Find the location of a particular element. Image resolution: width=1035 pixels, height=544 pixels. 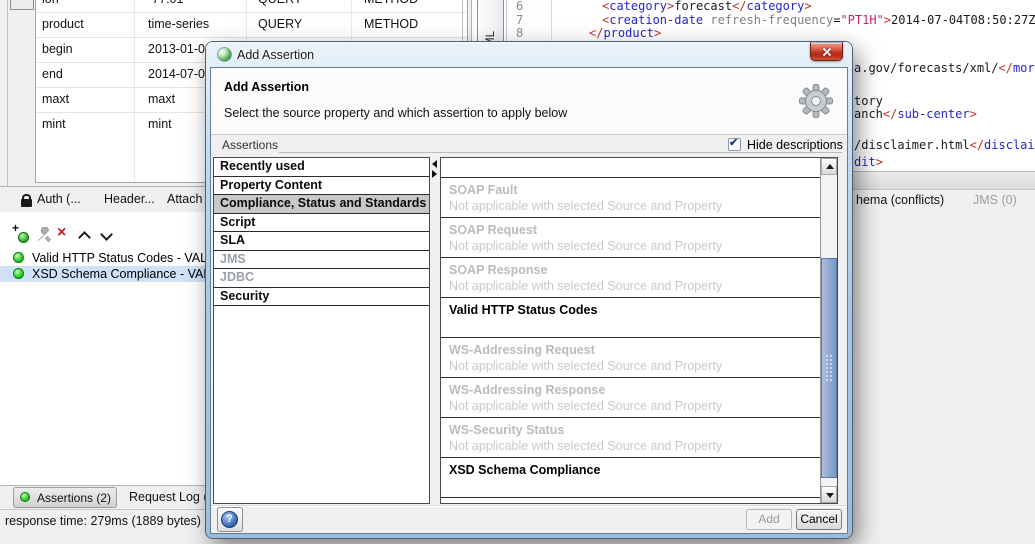

add-assertion-icon is located at coordinates (20, 232).